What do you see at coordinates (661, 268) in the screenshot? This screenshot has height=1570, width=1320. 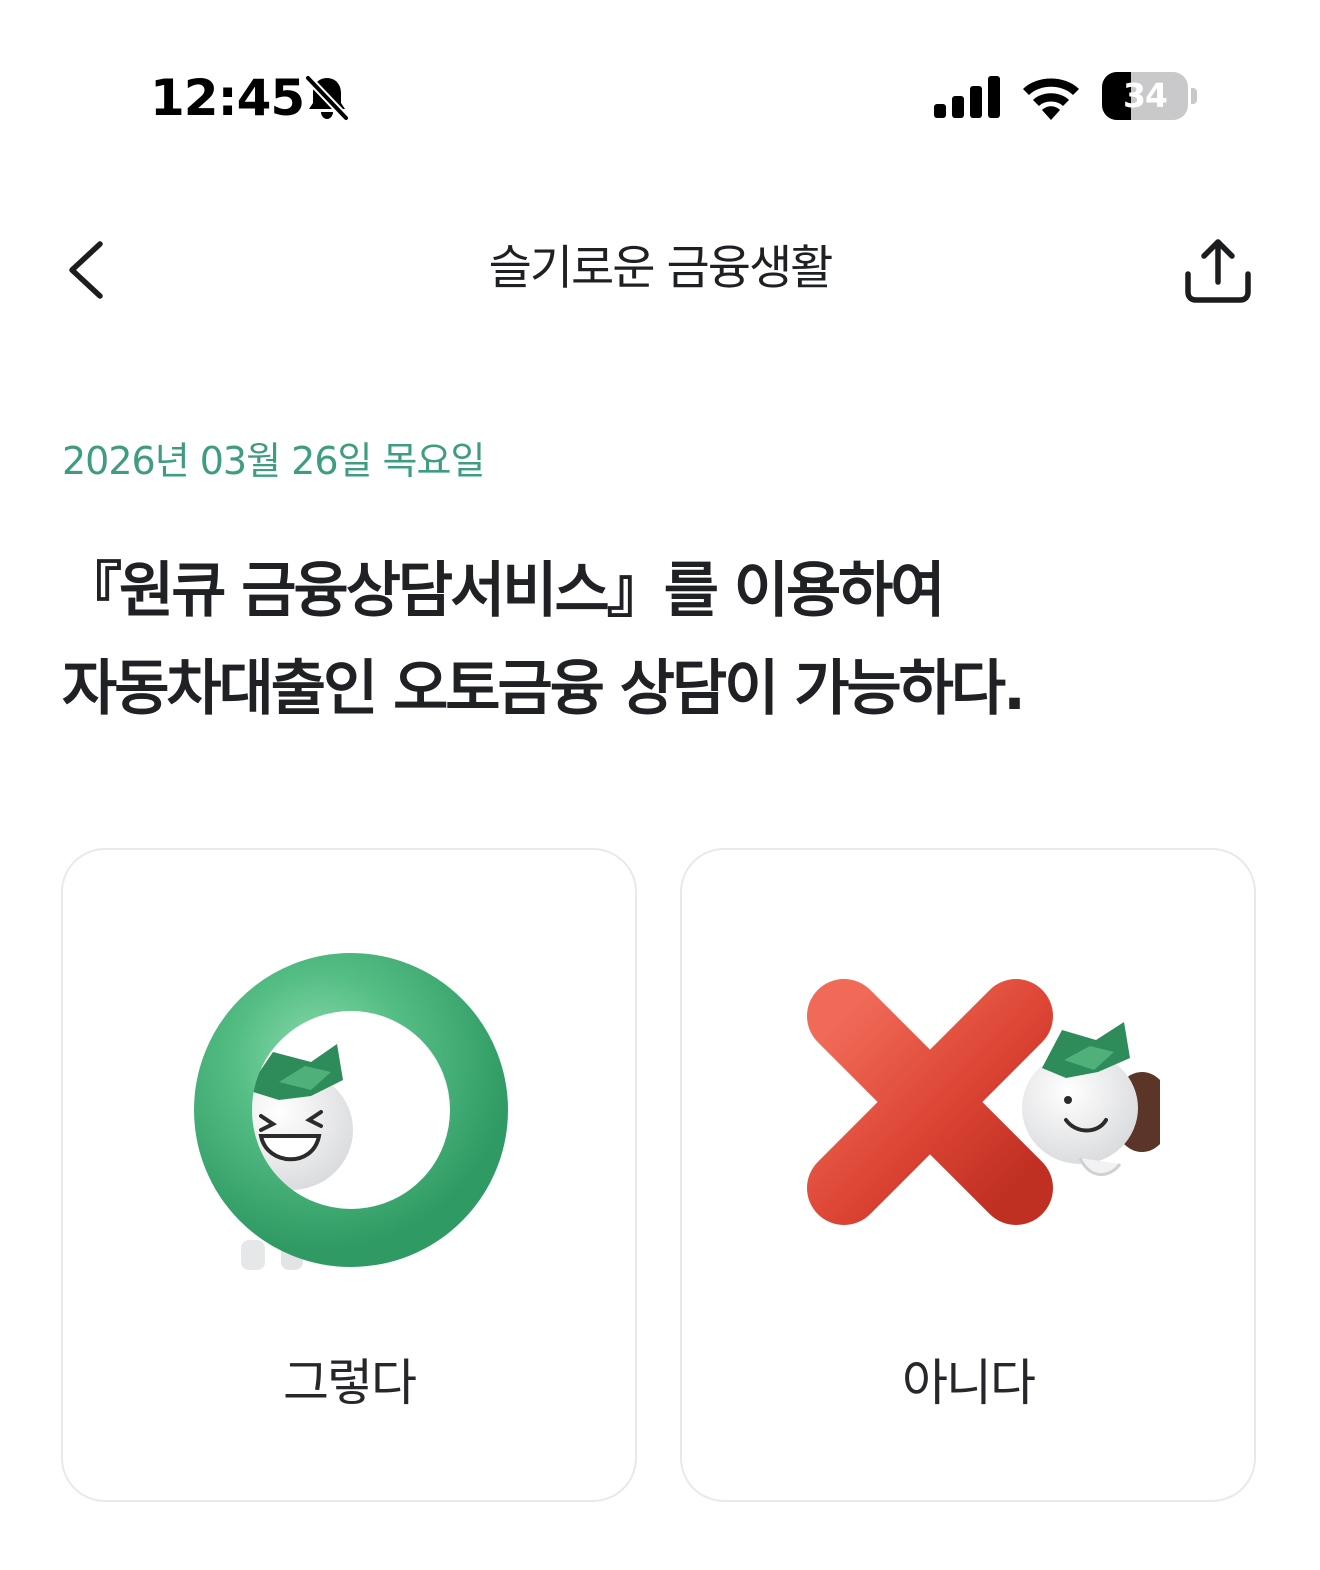 I see `page-title: 슬기로운 금융생활` at bounding box center [661, 268].